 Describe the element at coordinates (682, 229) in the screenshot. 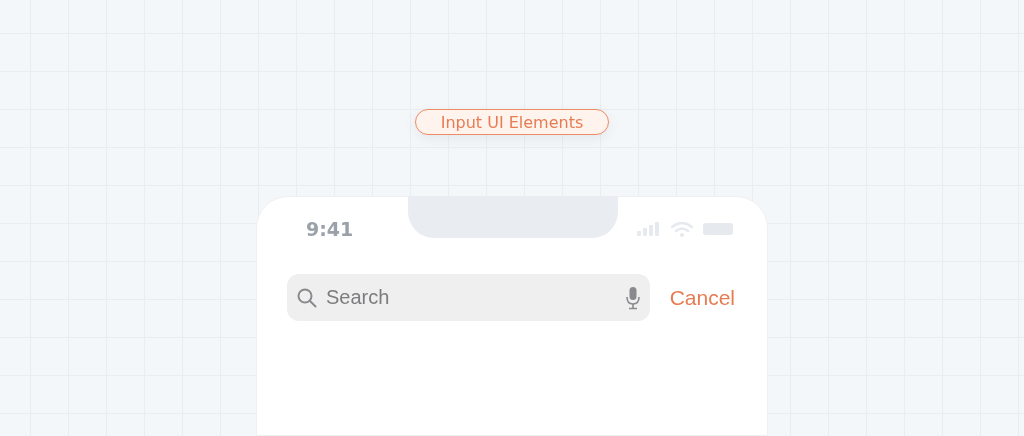

I see `wifi-icon` at that location.